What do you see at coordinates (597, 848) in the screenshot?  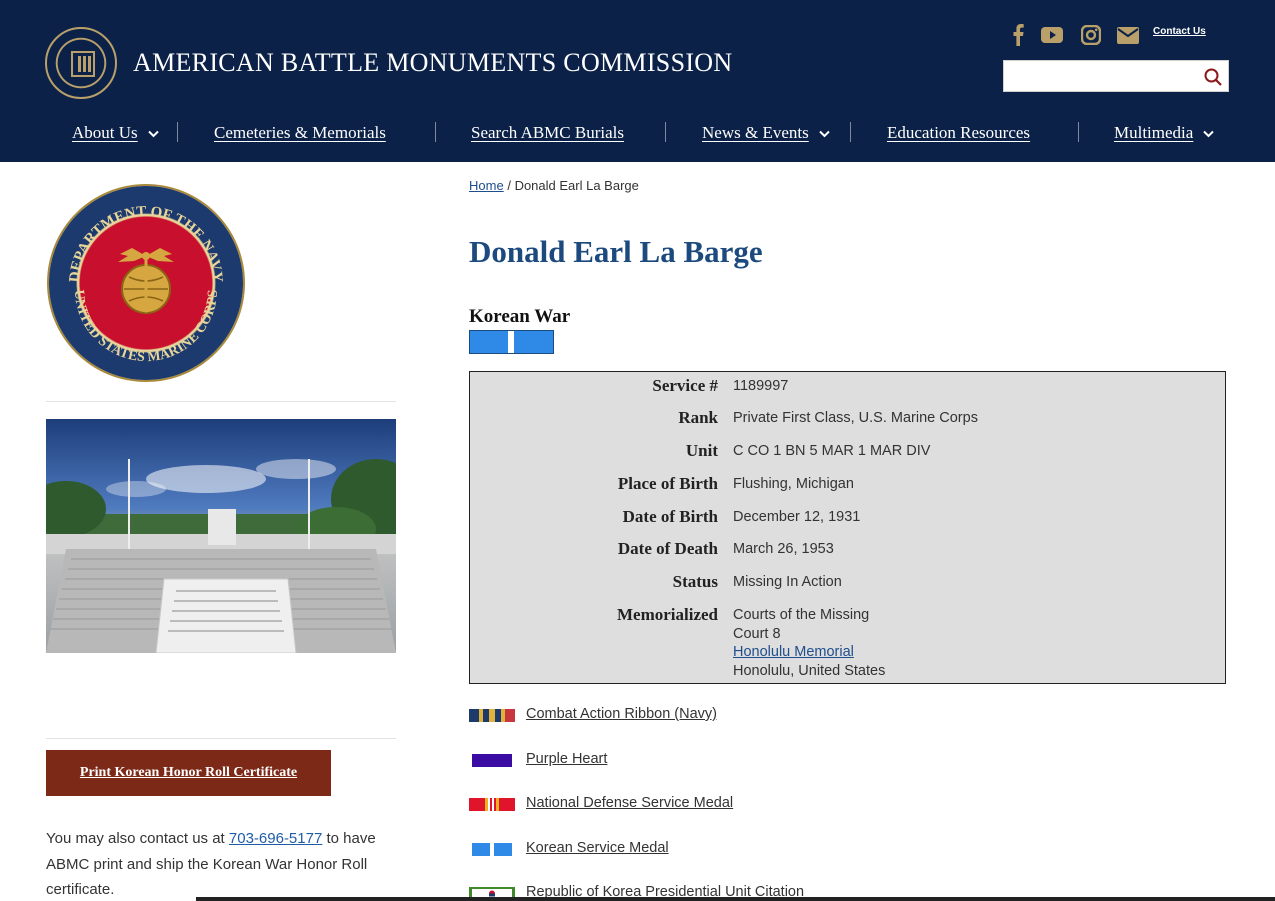 I see `award-link: Korean Service Medal` at bounding box center [597, 848].